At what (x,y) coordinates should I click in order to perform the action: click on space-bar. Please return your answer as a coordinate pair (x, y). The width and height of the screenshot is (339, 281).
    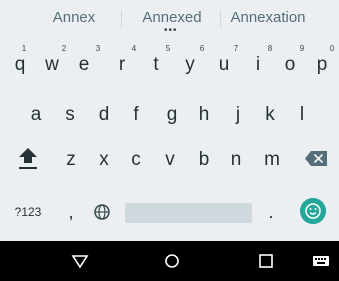
    Looking at the image, I should click on (188, 213).